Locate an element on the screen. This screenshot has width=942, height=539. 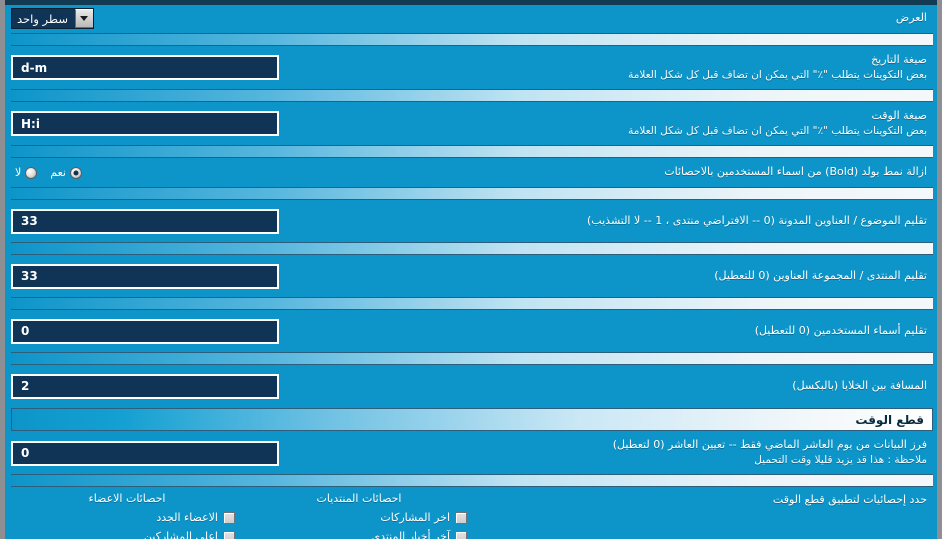
time-format-input is located at coordinates (145, 123).